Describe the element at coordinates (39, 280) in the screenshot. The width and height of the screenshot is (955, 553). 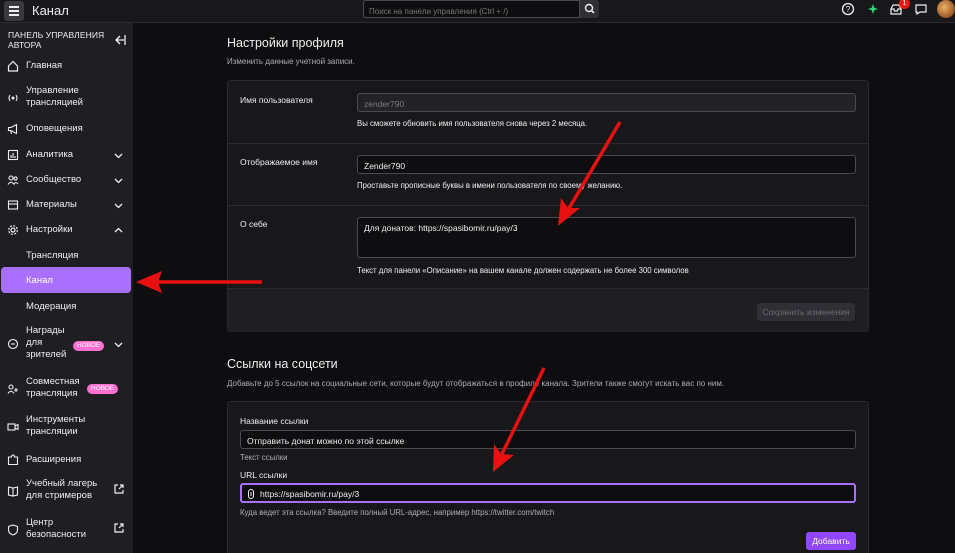
I see `sidebar-item-label: Канал` at that location.